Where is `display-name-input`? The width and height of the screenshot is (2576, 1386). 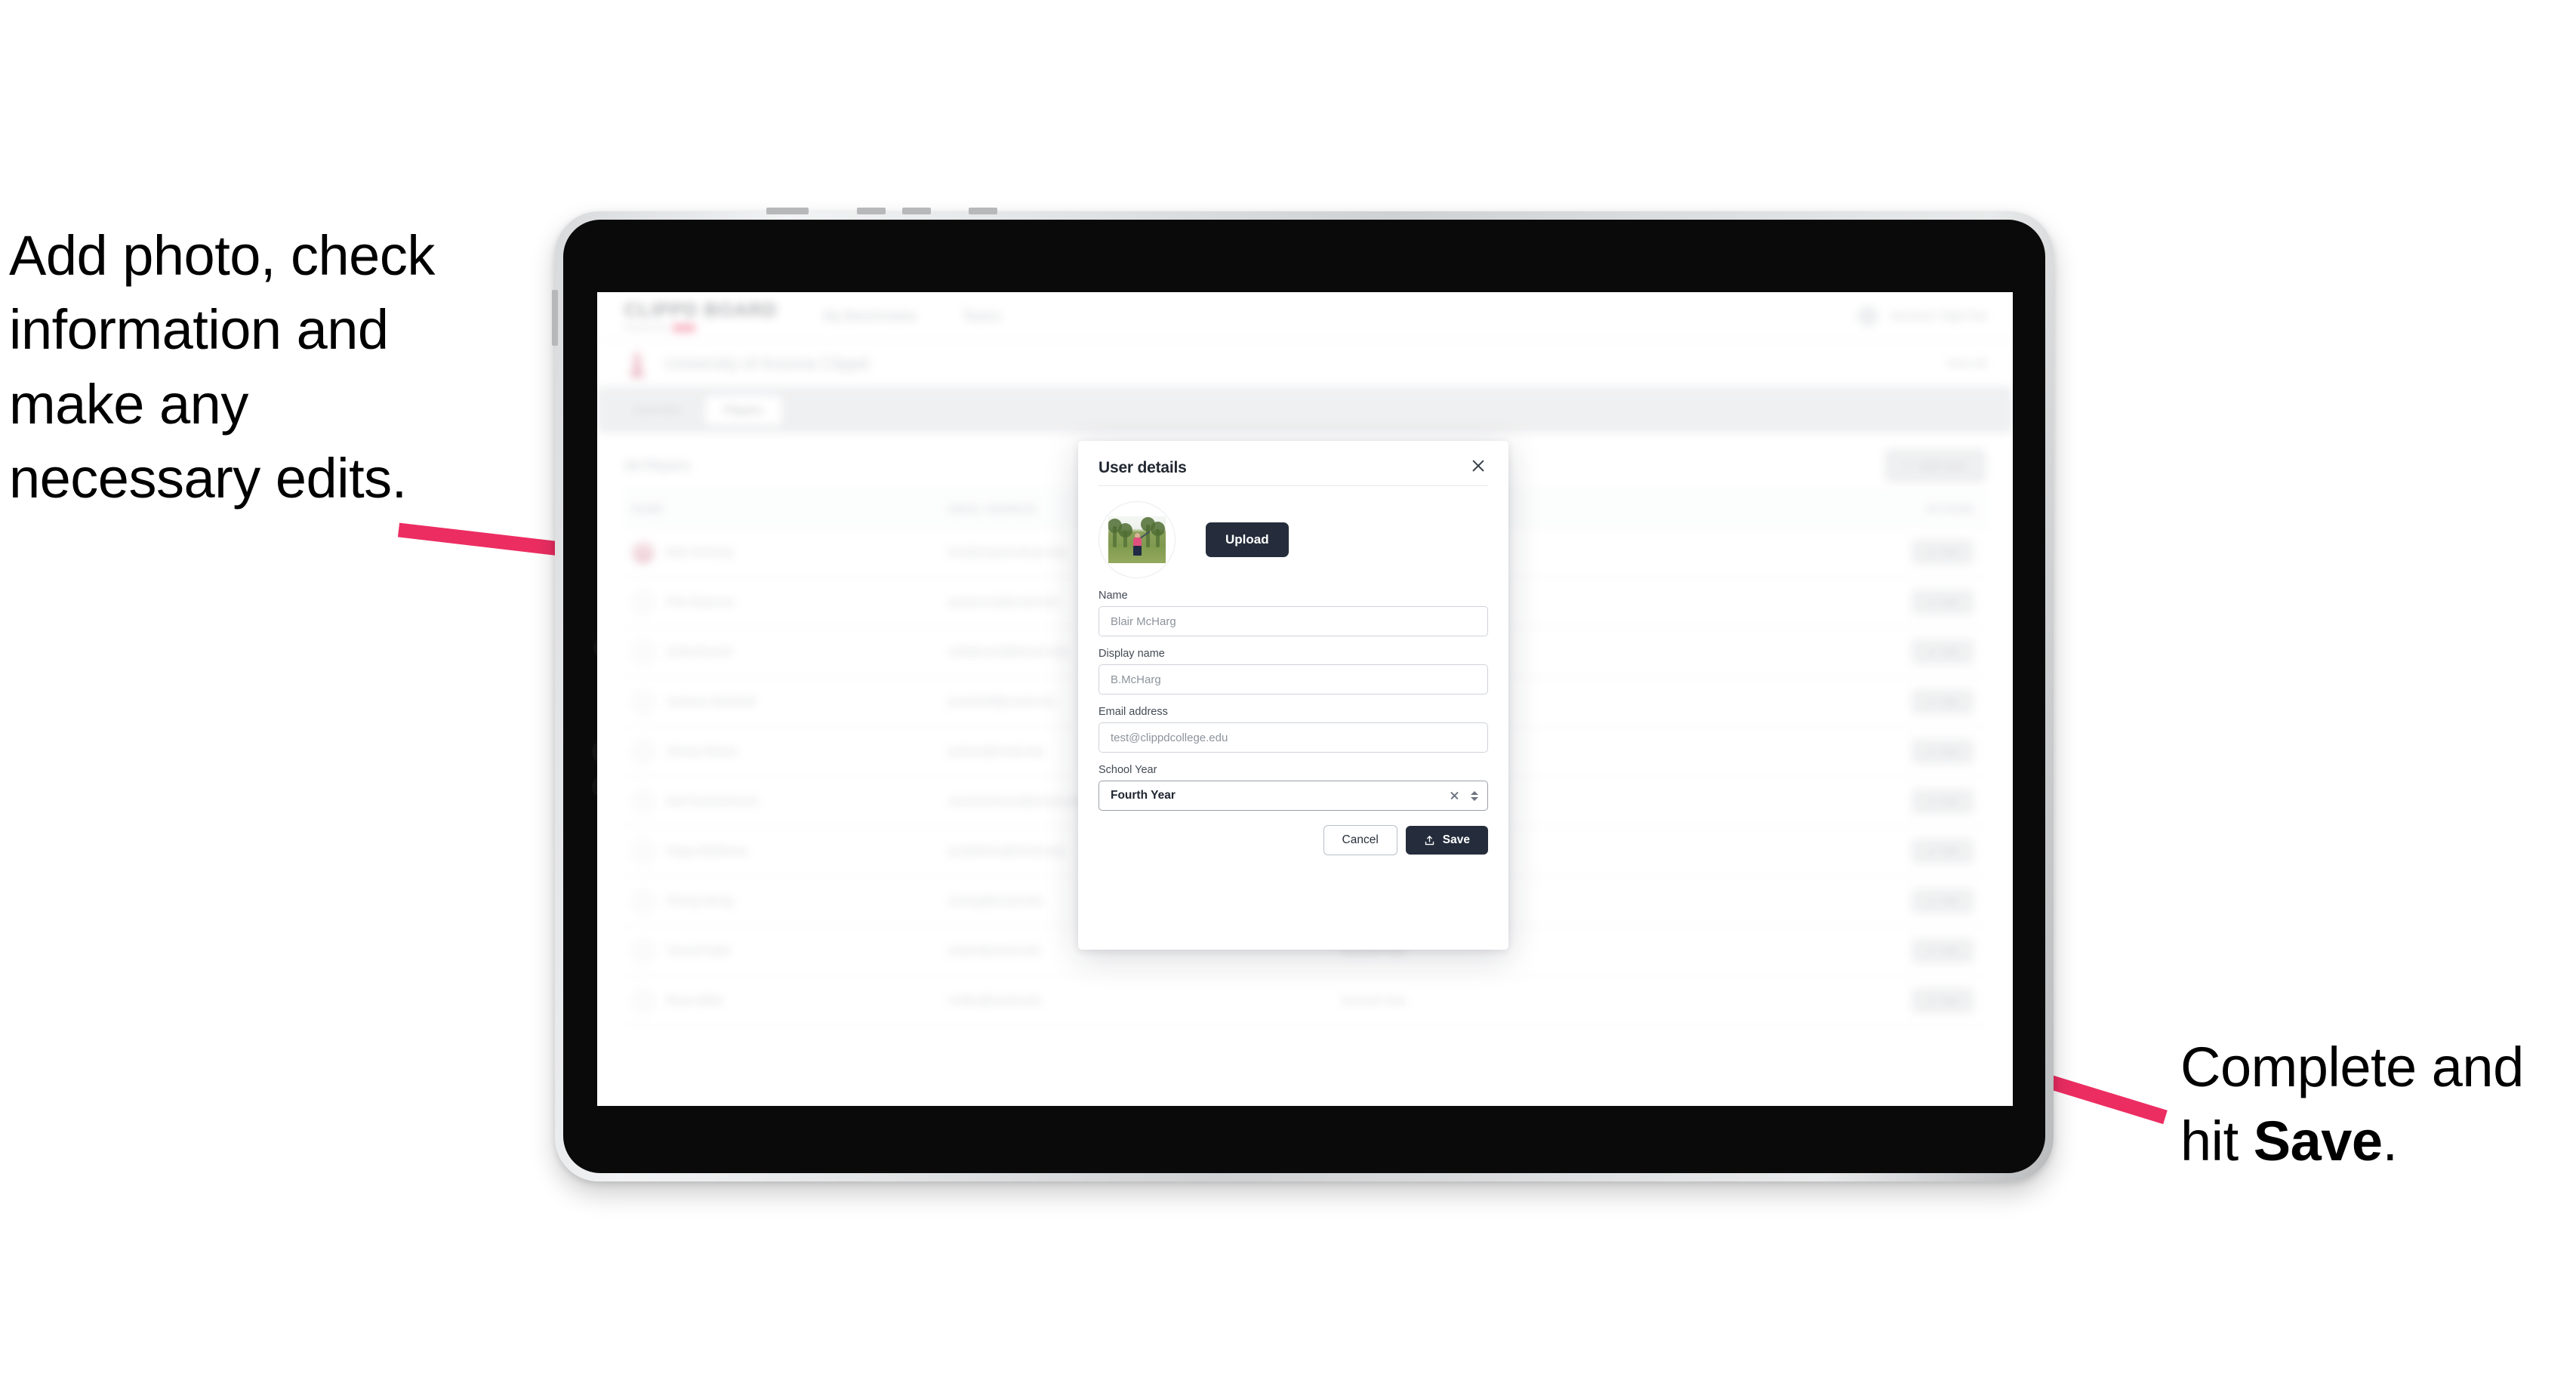 display-name-input is located at coordinates (1293, 679).